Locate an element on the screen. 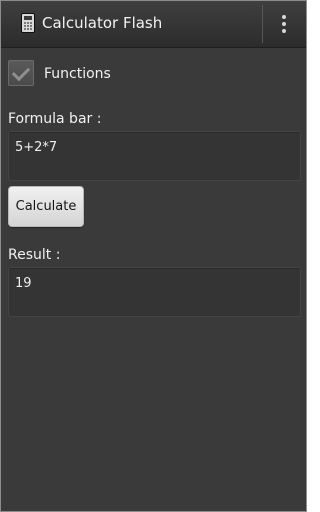 The width and height of the screenshot is (320, 512). calculate-button: Calculate is located at coordinates (46, 206).